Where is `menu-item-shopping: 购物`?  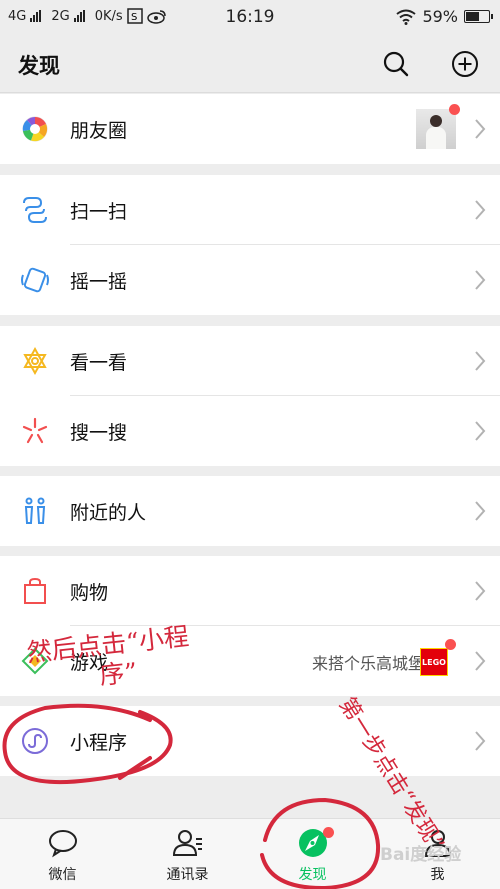
menu-item-shopping: 购物 is located at coordinates (250, 591).